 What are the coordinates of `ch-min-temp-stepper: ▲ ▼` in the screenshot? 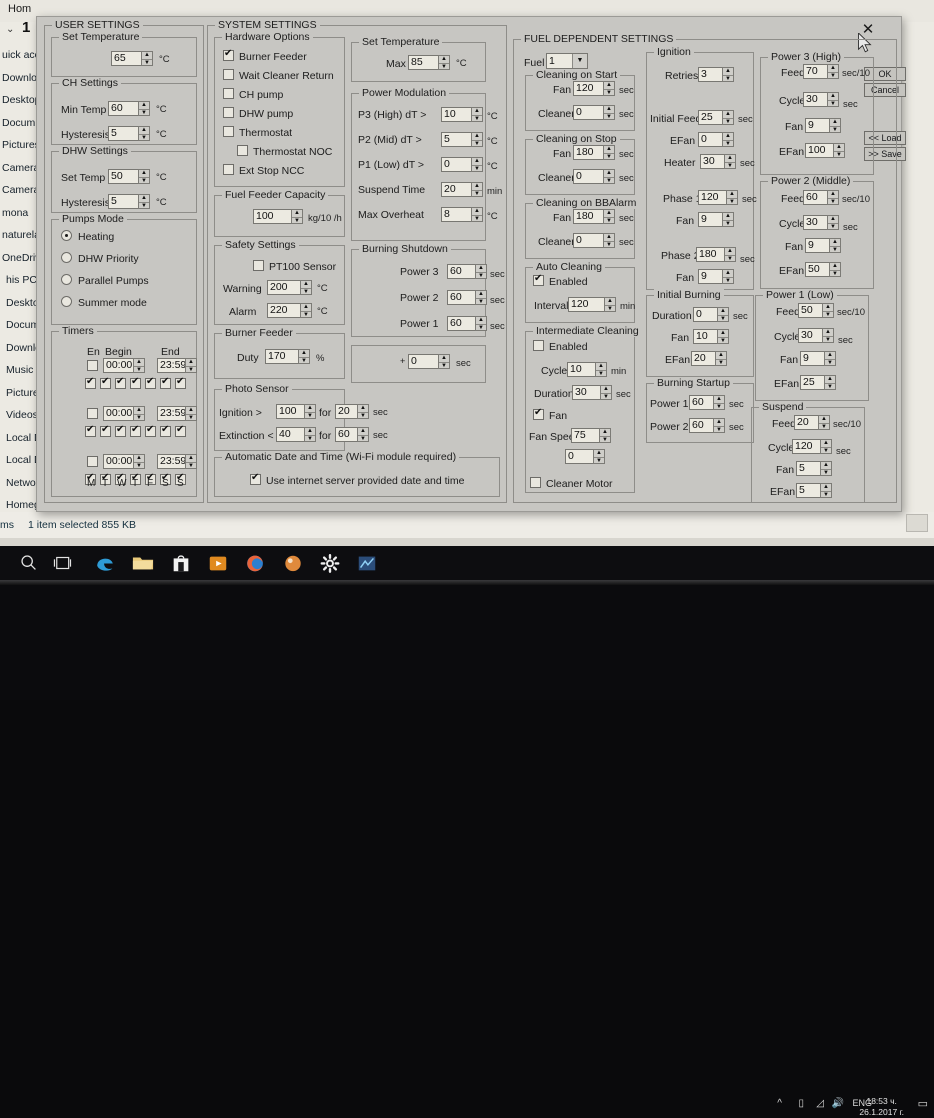 It's located at (144, 108).